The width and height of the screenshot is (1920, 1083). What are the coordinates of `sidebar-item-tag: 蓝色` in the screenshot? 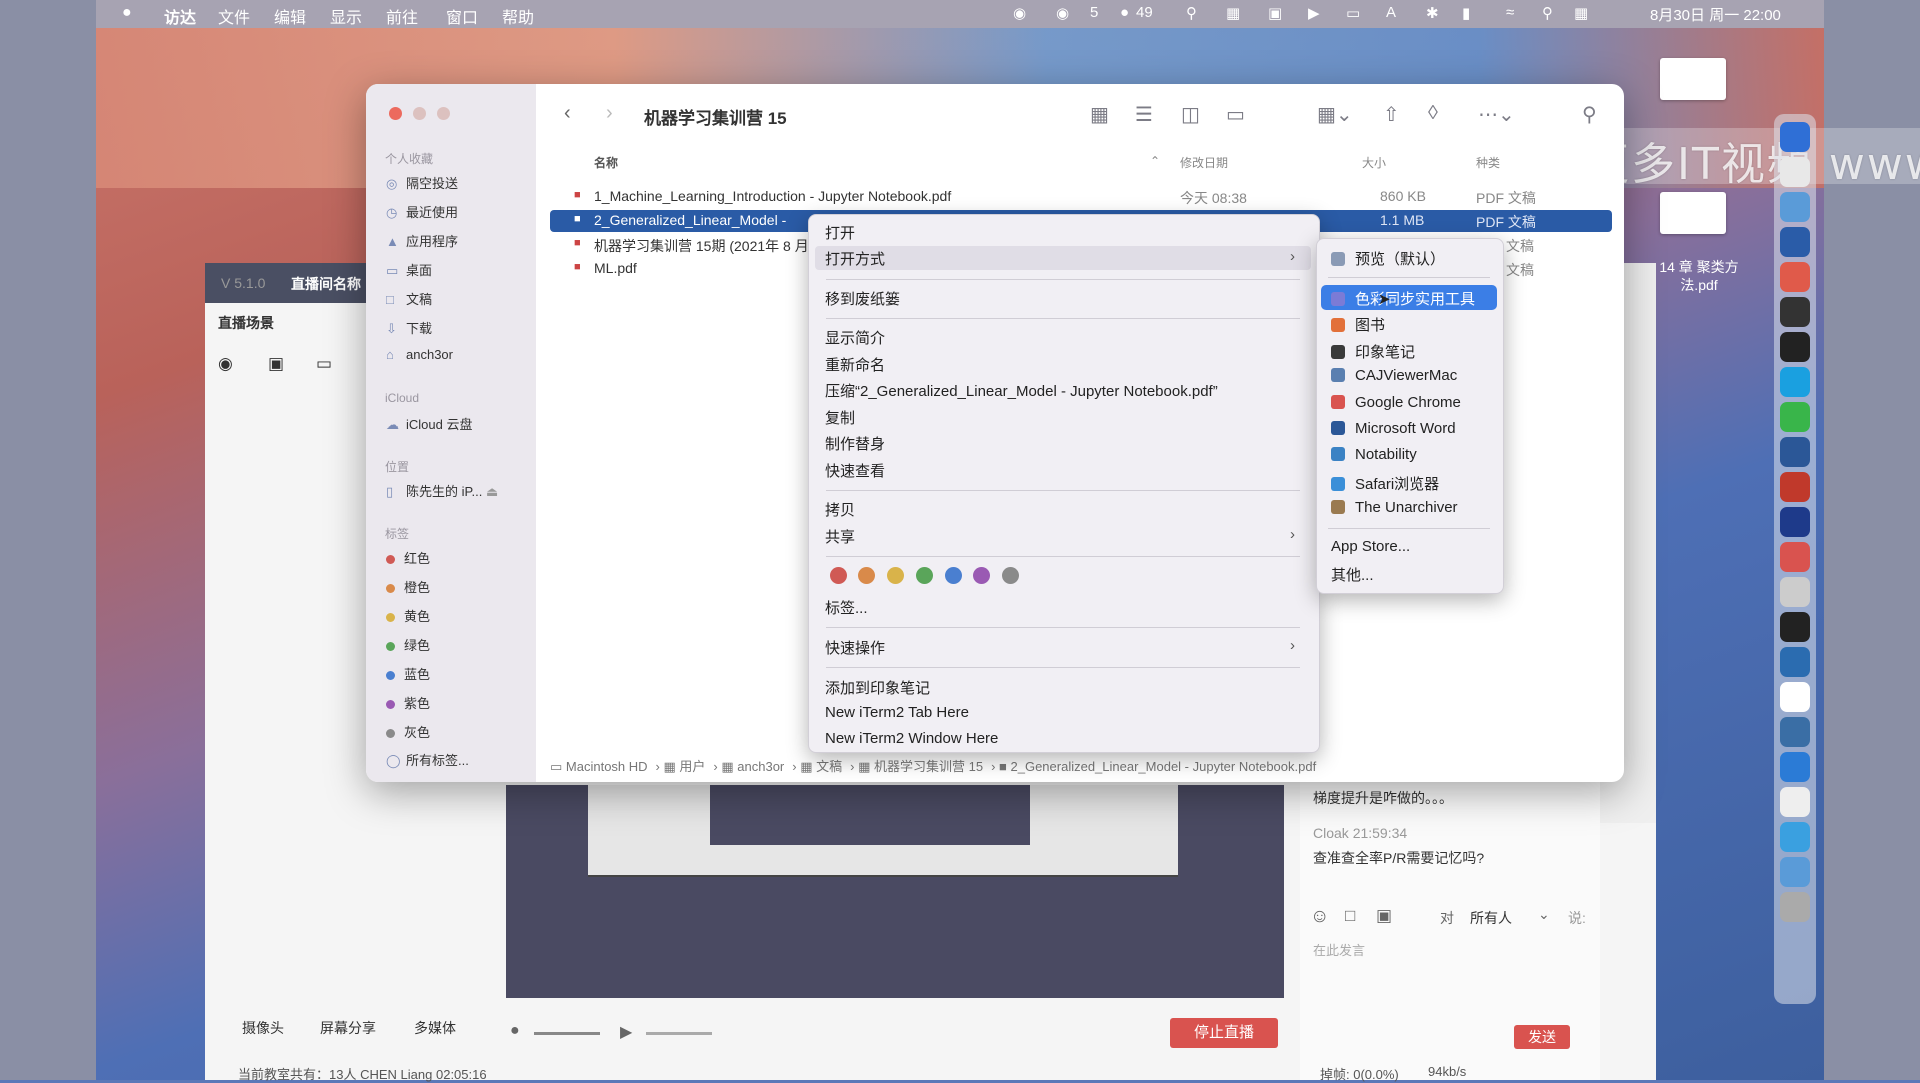 It's located at (408, 673).